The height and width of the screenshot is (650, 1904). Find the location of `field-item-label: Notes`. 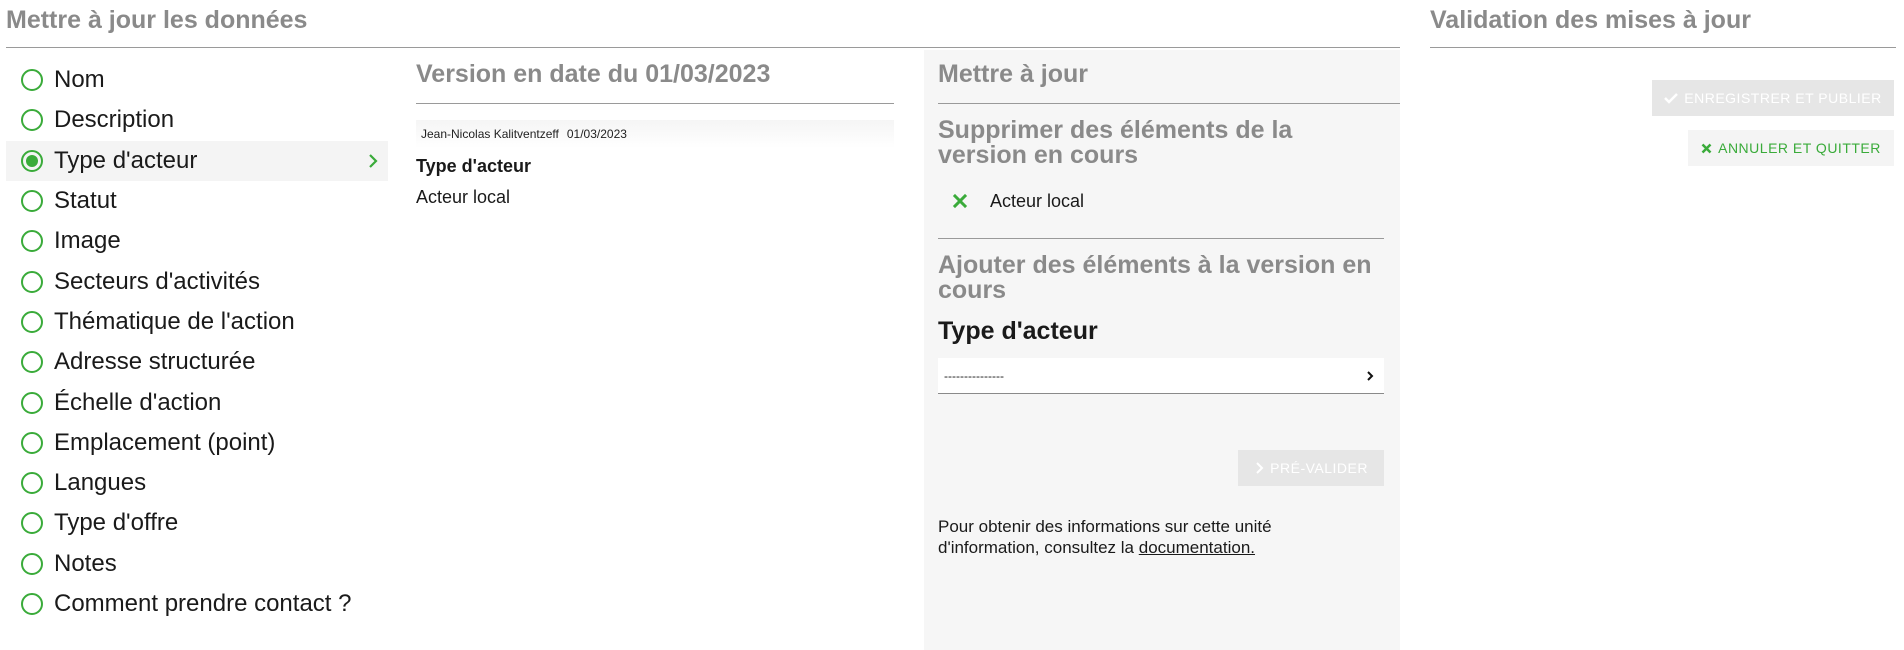

field-item-label: Notes is located at coordinates (85, 563).